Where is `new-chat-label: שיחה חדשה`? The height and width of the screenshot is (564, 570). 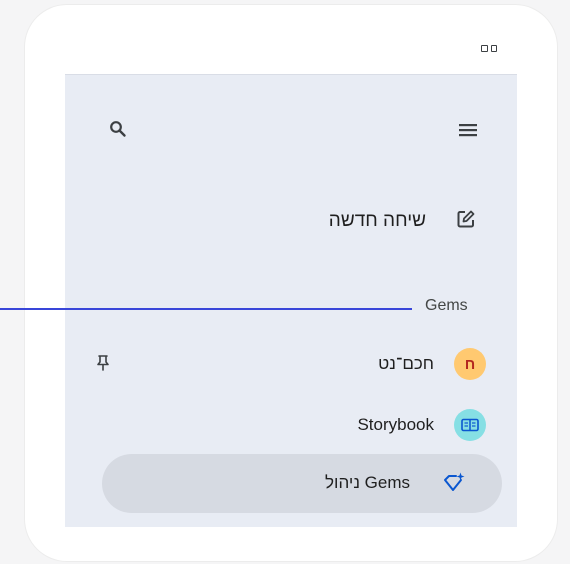
new-chat-label: שיחה חדשה is located at coordinates (377, 220).